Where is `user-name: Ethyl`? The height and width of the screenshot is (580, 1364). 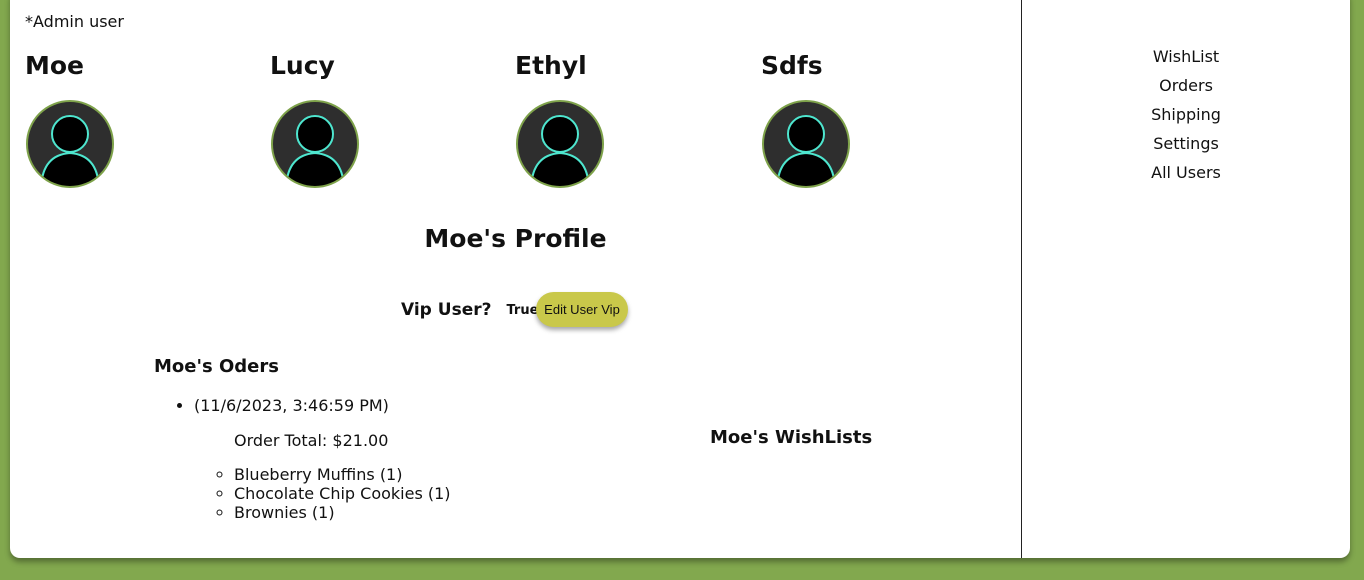 user-name: Ethyl is located at coordinates (551, 65).